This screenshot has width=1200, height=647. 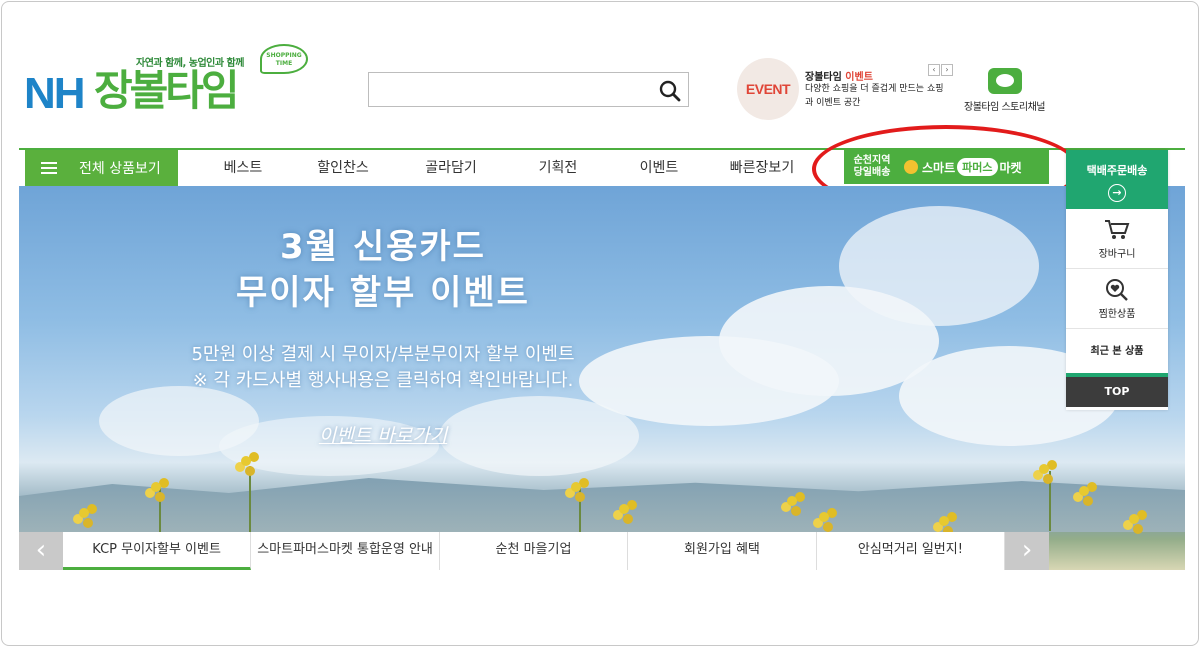 What do you see at coordinates (1117, 170) in the screenshot?
I see `parcel-delivery-label: 택배주문배송` at bounding box center [1117, 170].